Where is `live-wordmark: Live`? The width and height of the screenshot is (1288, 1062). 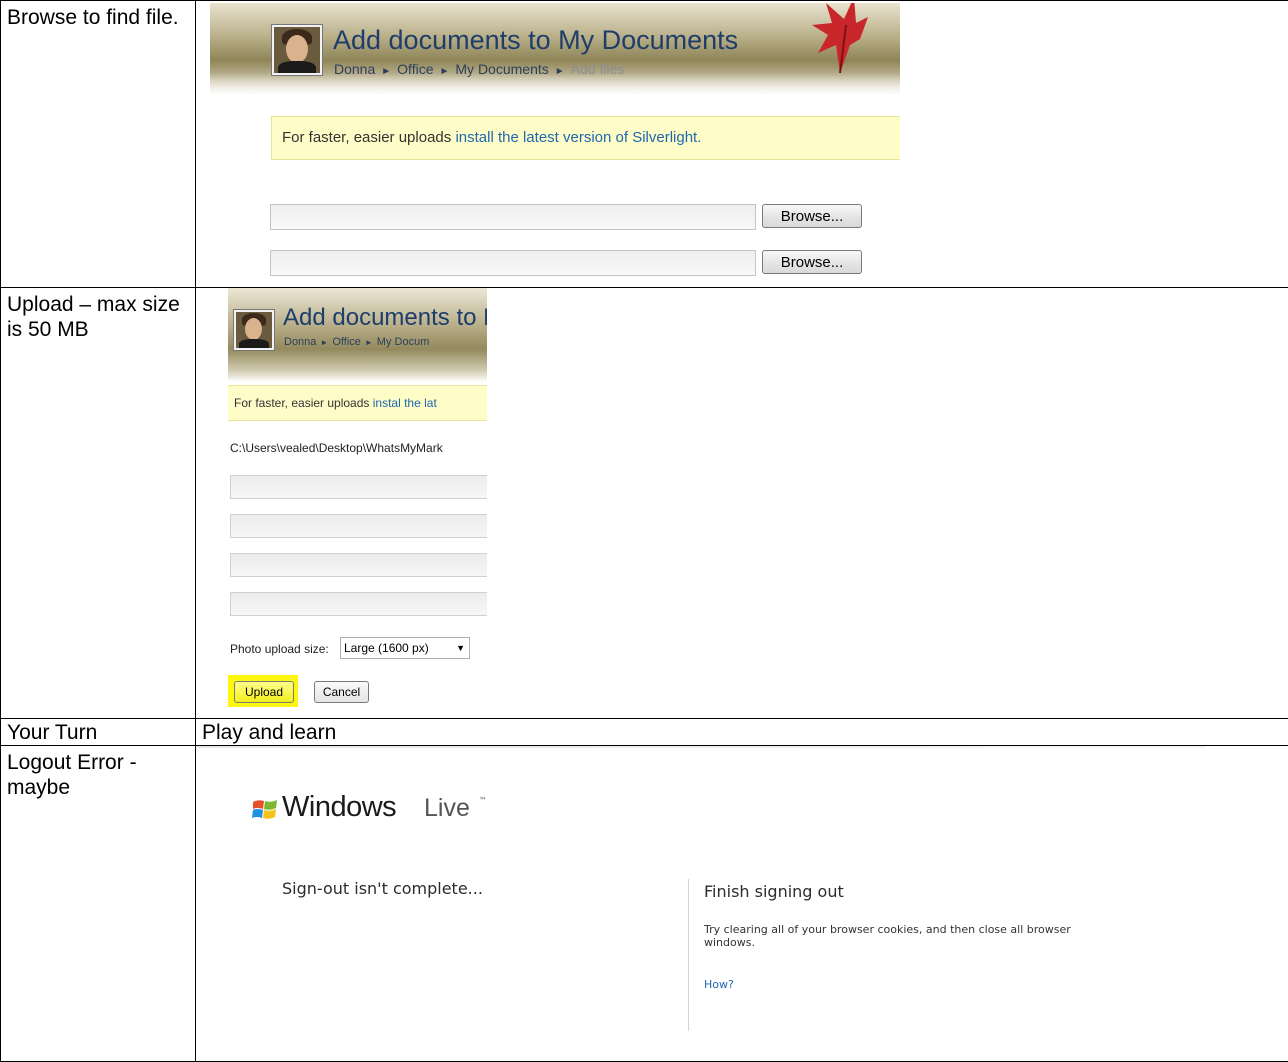 live-wordmark: Live is located at coordinates (447, 808).